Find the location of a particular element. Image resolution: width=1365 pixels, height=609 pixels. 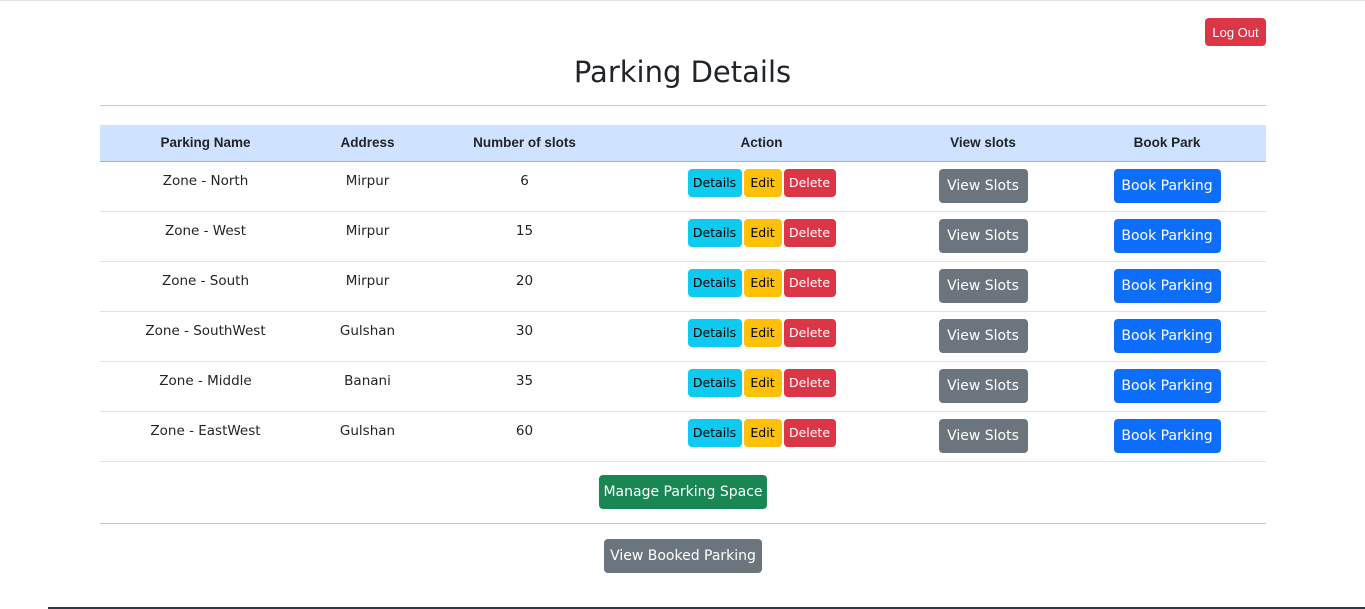

slots-cell: 20 is located at coordinates (524, 286).